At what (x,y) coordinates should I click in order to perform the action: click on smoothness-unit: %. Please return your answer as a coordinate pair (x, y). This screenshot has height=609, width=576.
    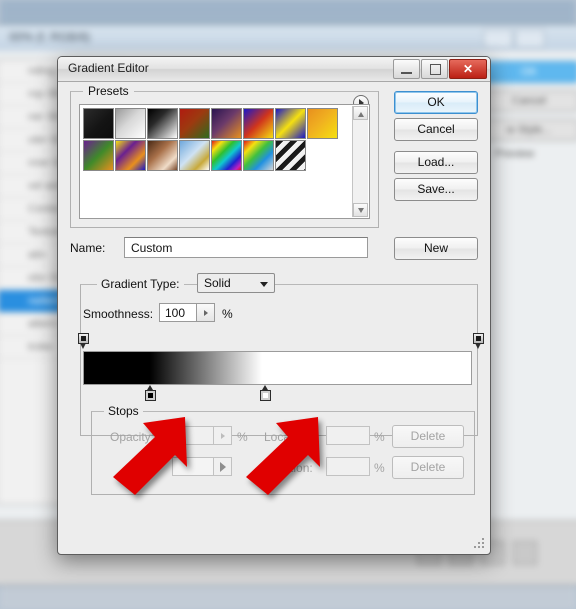
    Looking at the image, I should click on (227, 314).